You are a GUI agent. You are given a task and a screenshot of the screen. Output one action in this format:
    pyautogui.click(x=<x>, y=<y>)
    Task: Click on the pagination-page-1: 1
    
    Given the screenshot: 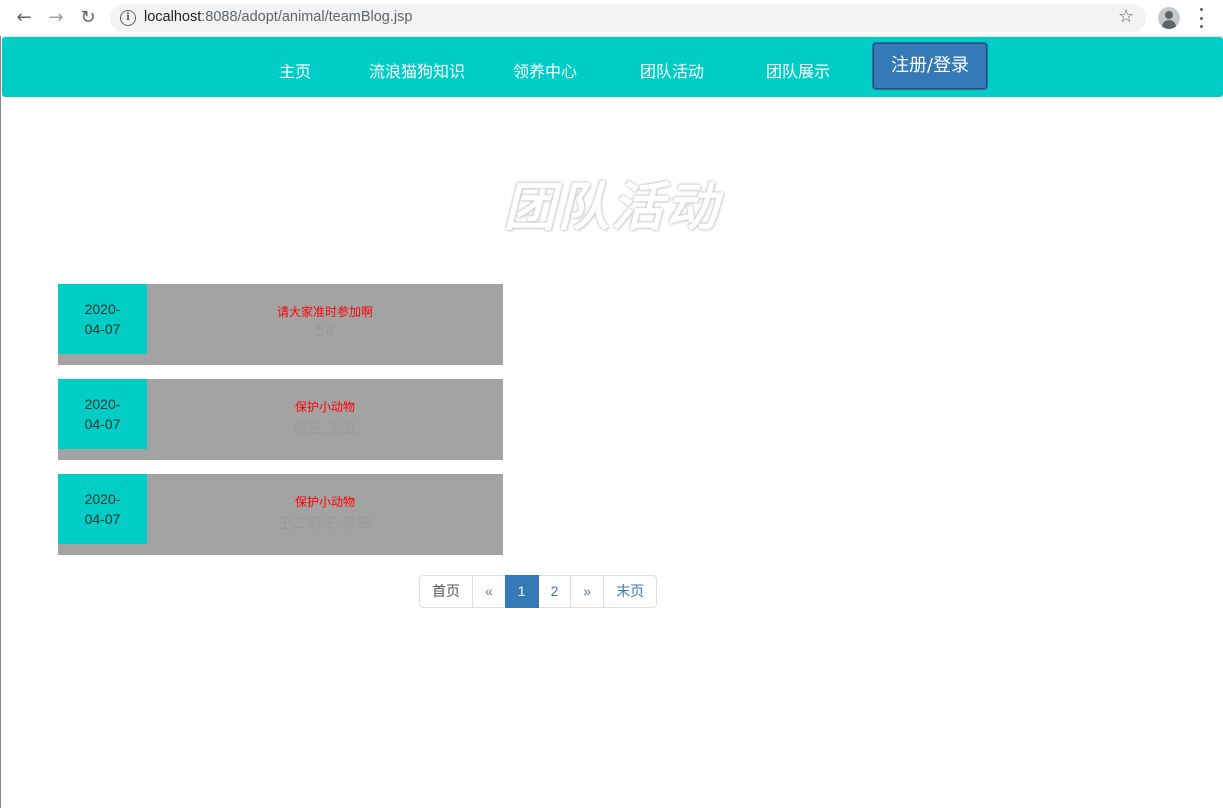 What is the action you would take?
    pyautogui.click(x=521, y=591)
    